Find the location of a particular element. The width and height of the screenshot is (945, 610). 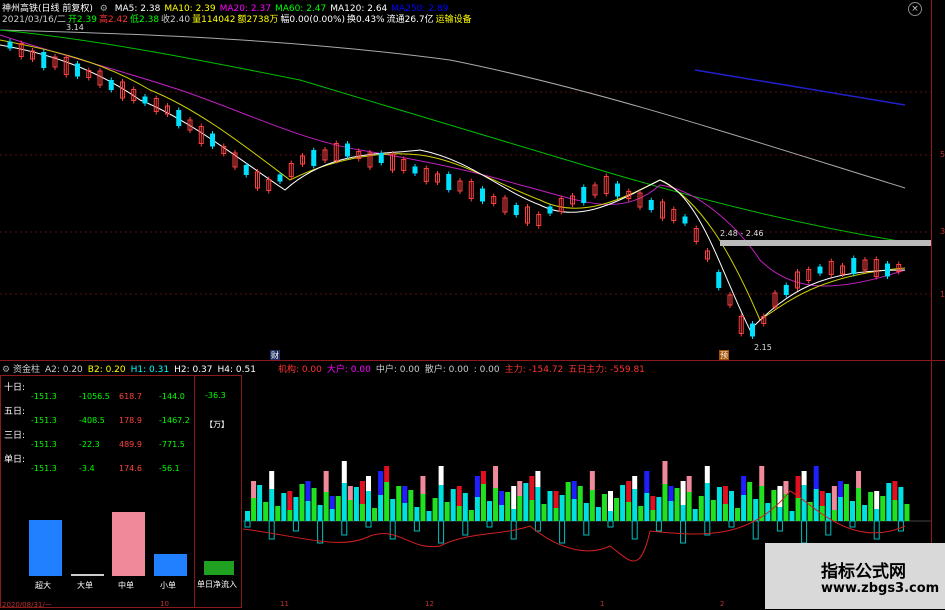

quote-item: 2021/03/16/二 is located at coordinates (34, 20).